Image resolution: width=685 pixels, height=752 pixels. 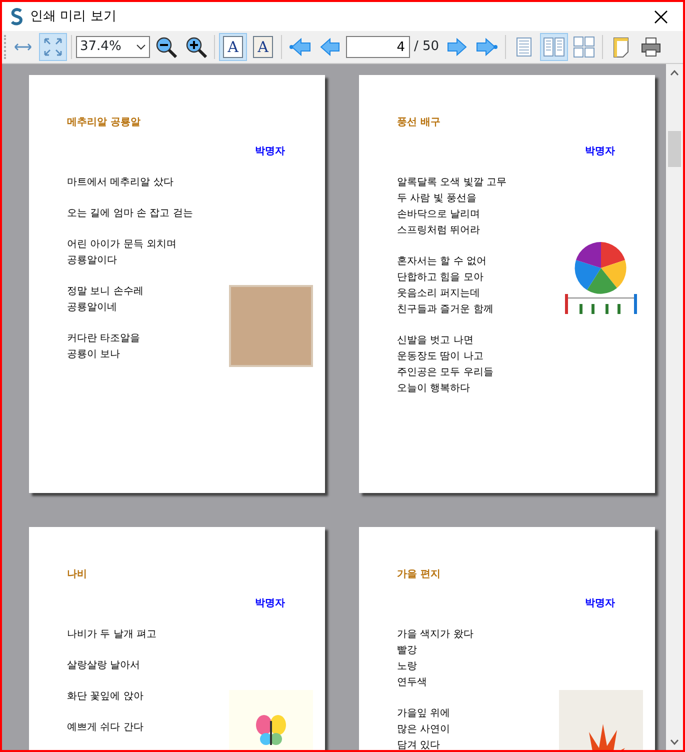 I want to click on poem-line: 정말 보니 손수레, so click(x=105, y=292).